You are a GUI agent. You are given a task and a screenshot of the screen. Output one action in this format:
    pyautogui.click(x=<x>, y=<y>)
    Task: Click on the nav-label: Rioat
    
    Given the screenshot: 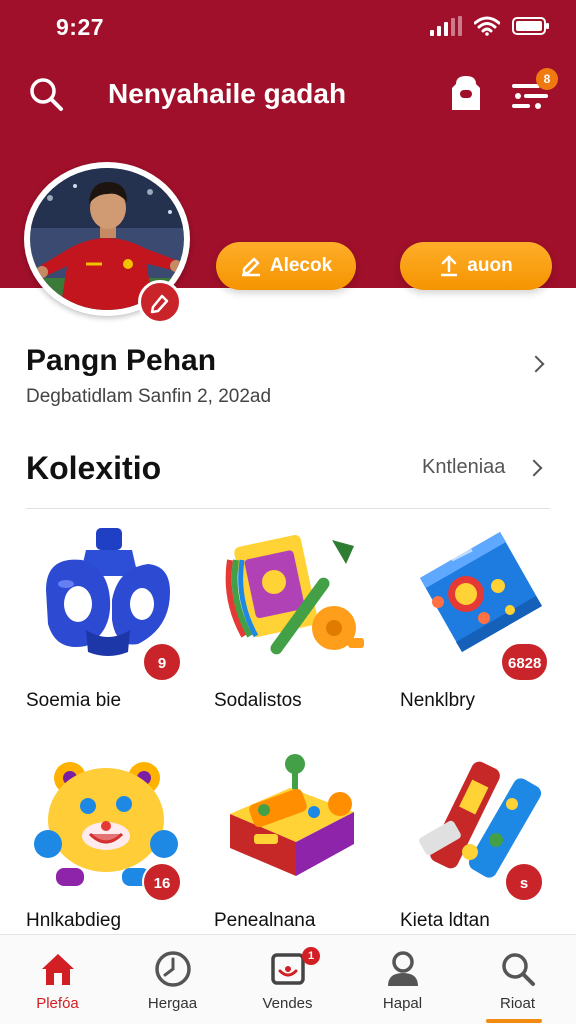 What is the action you would take?
    pyautogui.click(x=517, y=1003)
    